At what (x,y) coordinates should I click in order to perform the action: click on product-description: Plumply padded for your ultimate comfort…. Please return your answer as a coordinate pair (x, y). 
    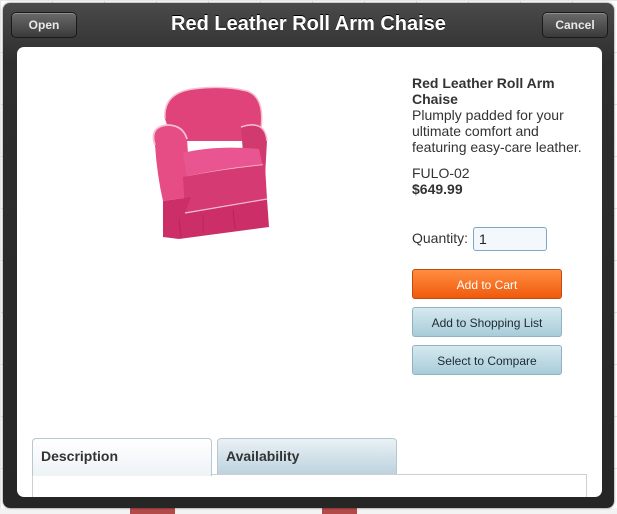
    Looking at the image, I should click on (497, 131).